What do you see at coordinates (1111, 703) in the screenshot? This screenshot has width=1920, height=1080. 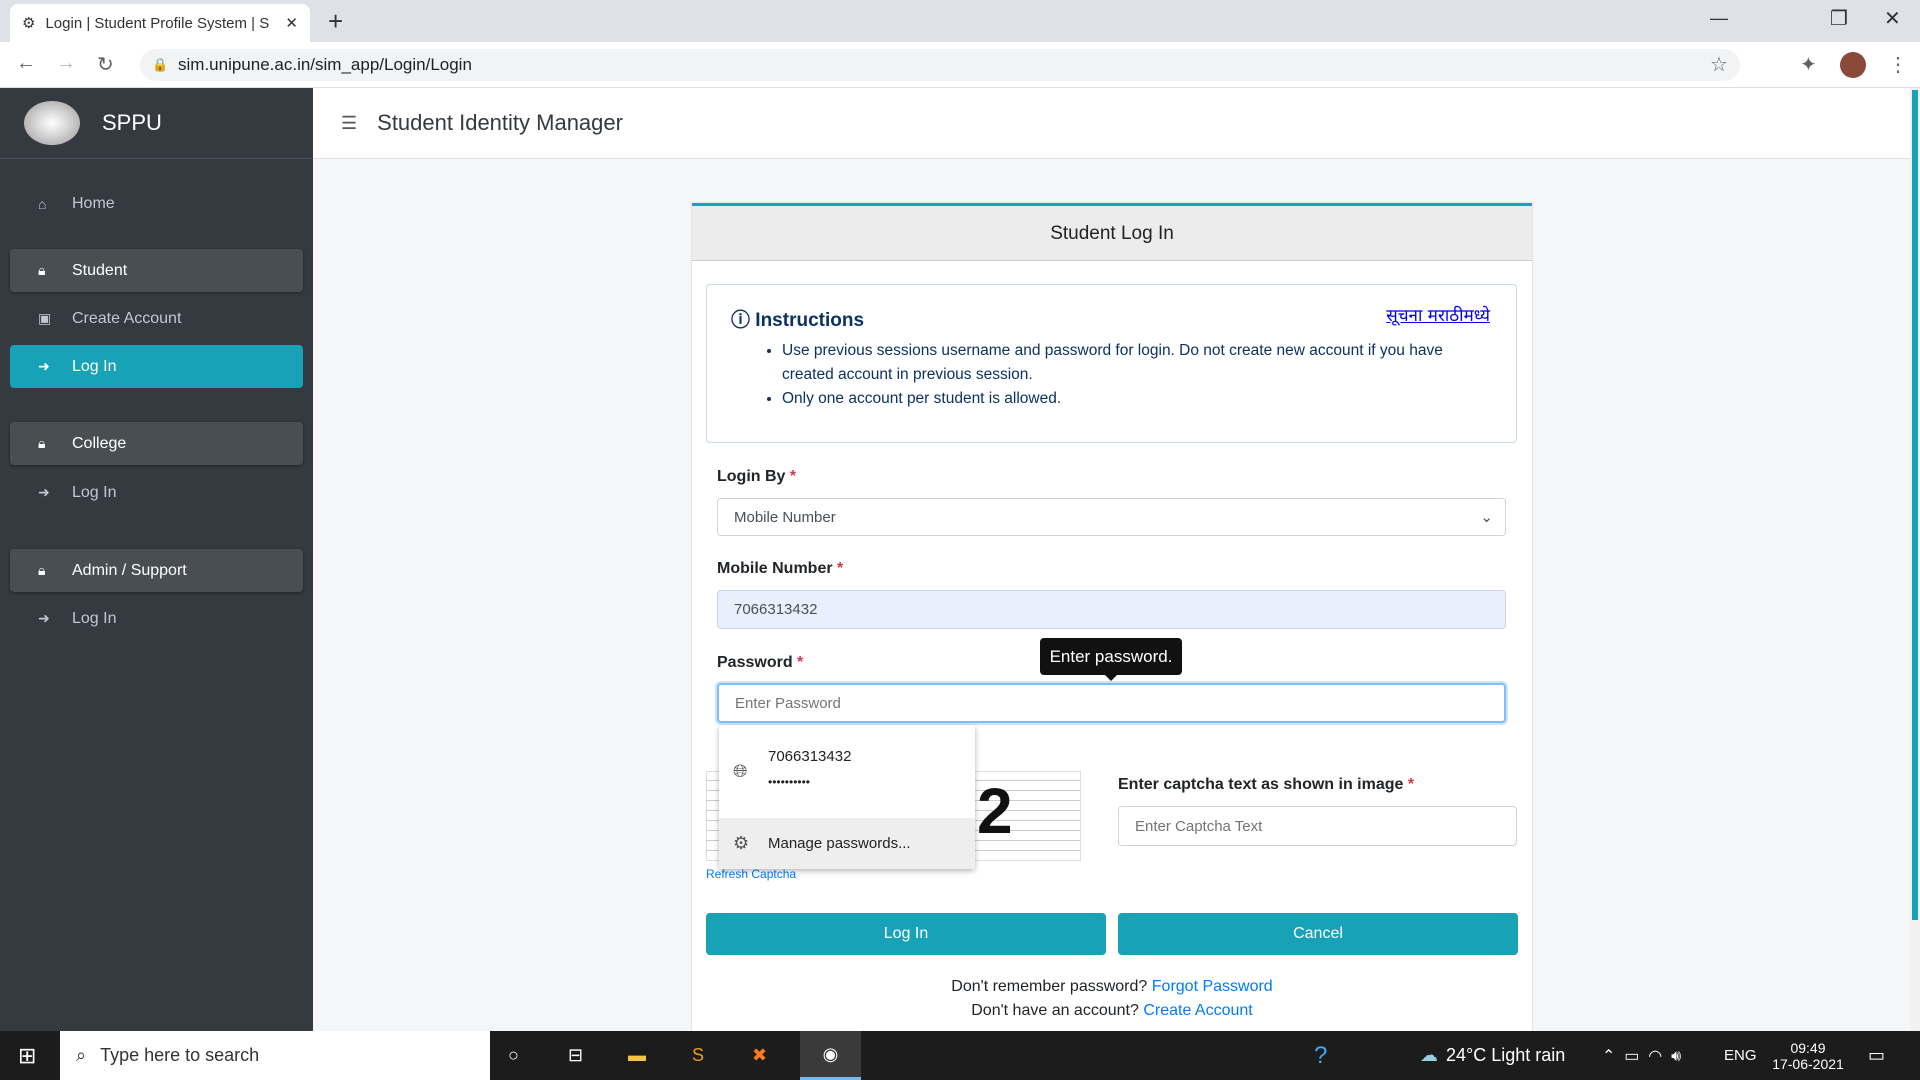 I see `password-input` at bounding box center [1111, 703].